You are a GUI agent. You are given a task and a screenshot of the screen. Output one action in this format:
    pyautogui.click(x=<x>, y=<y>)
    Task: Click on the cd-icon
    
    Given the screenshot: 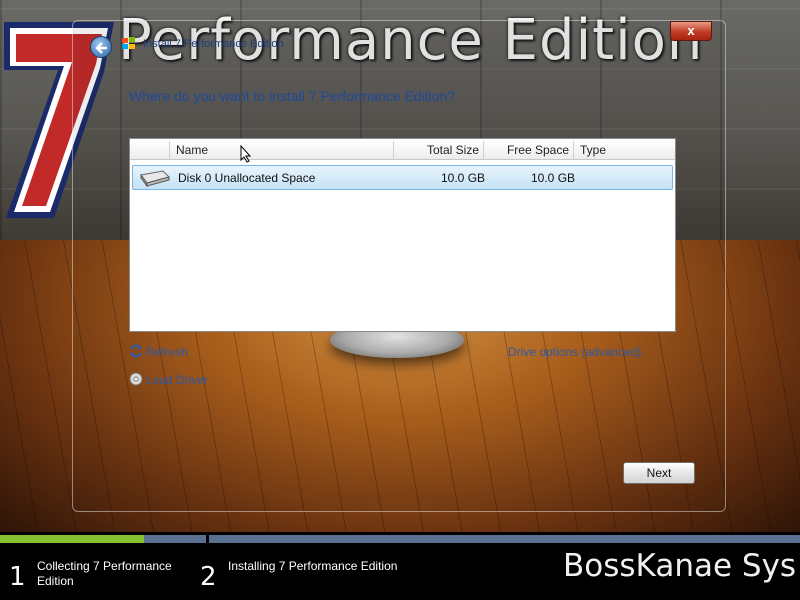 What is the action you would take?
    pyautogui.click(x=136, y=379)
    